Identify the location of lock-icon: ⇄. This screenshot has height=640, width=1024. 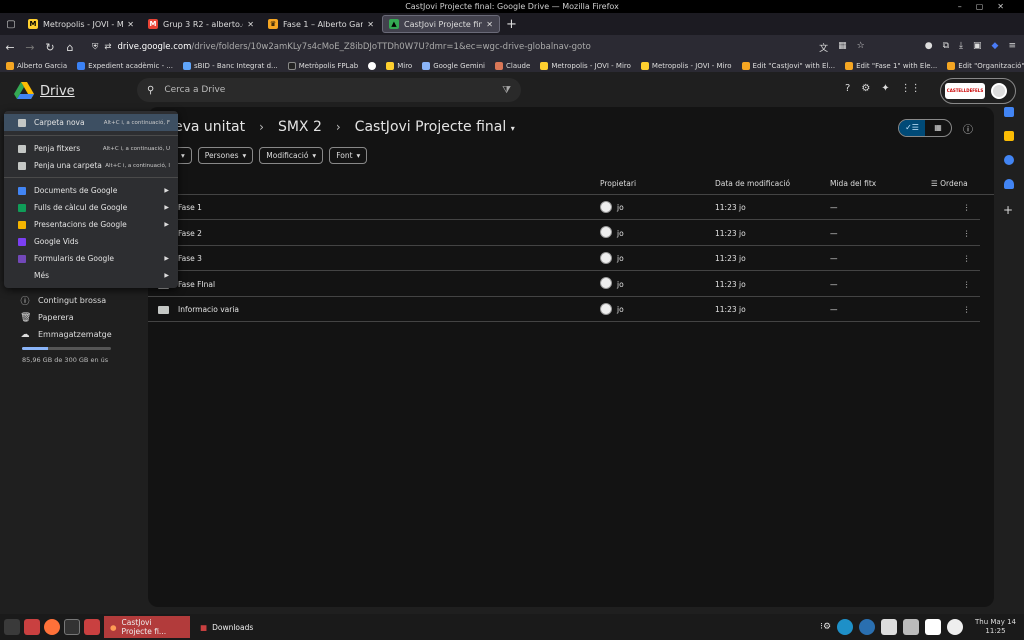
(107, 47).